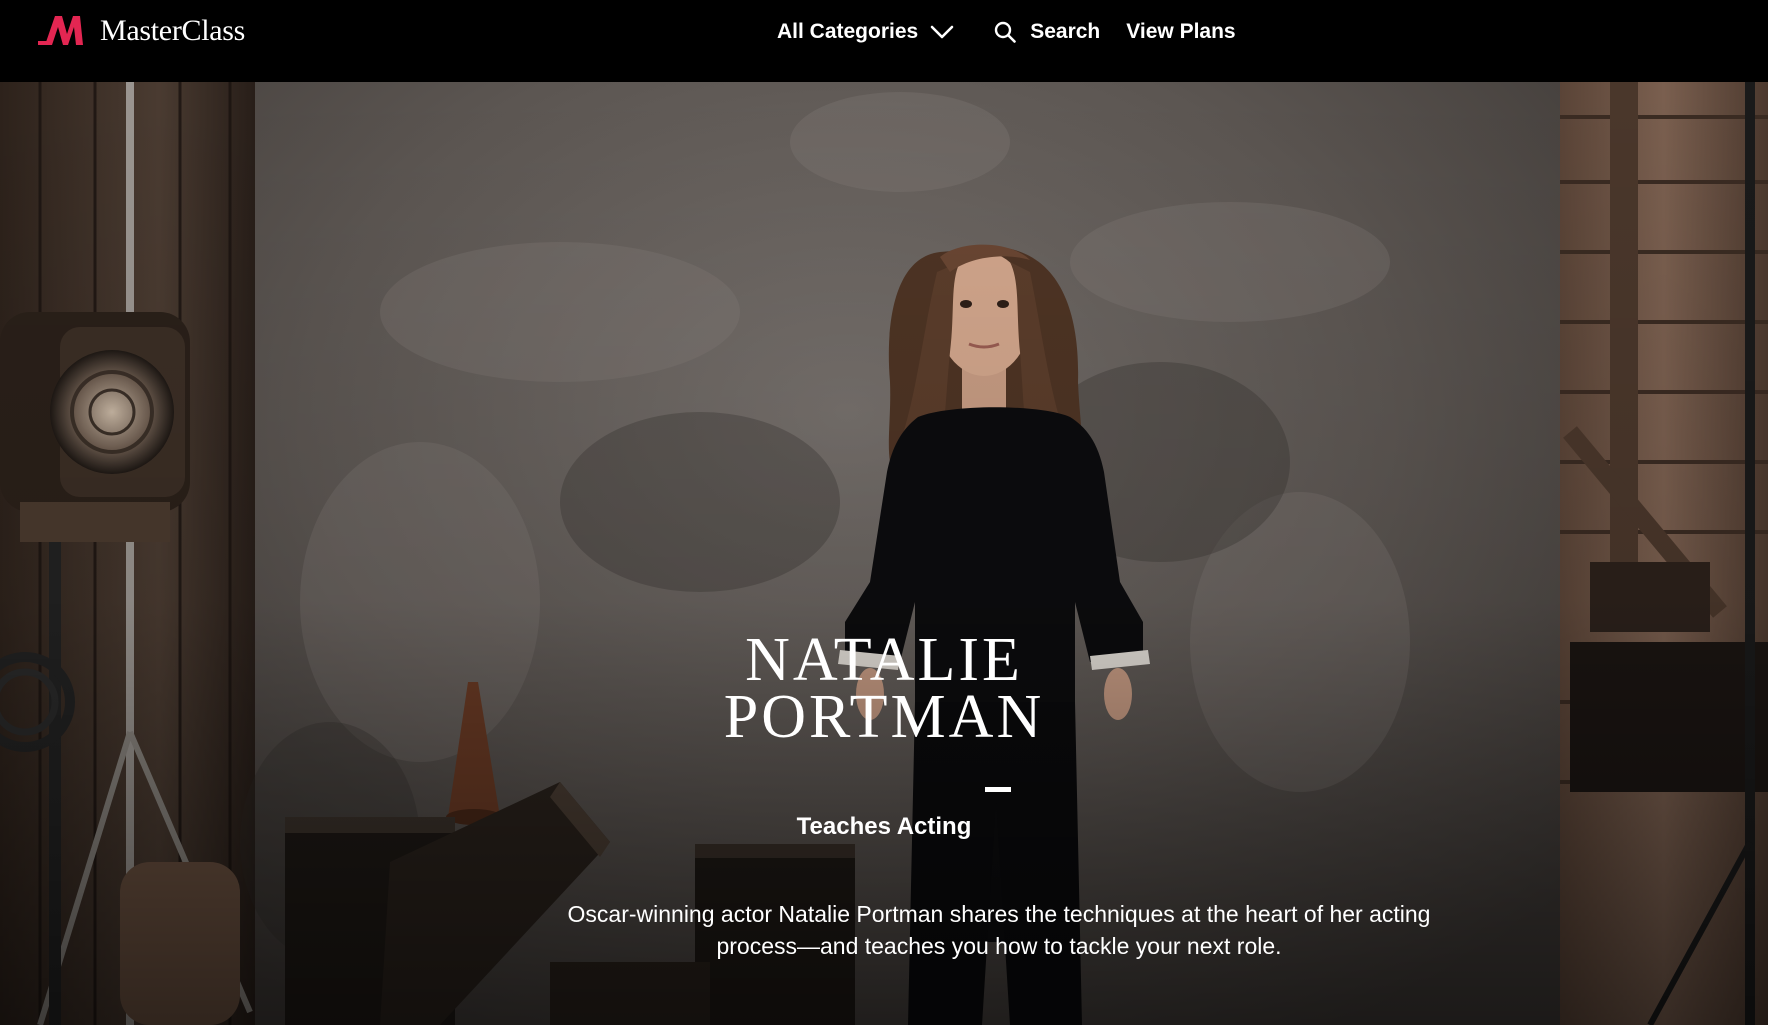  What do you see at coordinates (998, 789) in the screenshot?
I see `name-divider` at bounding box center [998, 789].